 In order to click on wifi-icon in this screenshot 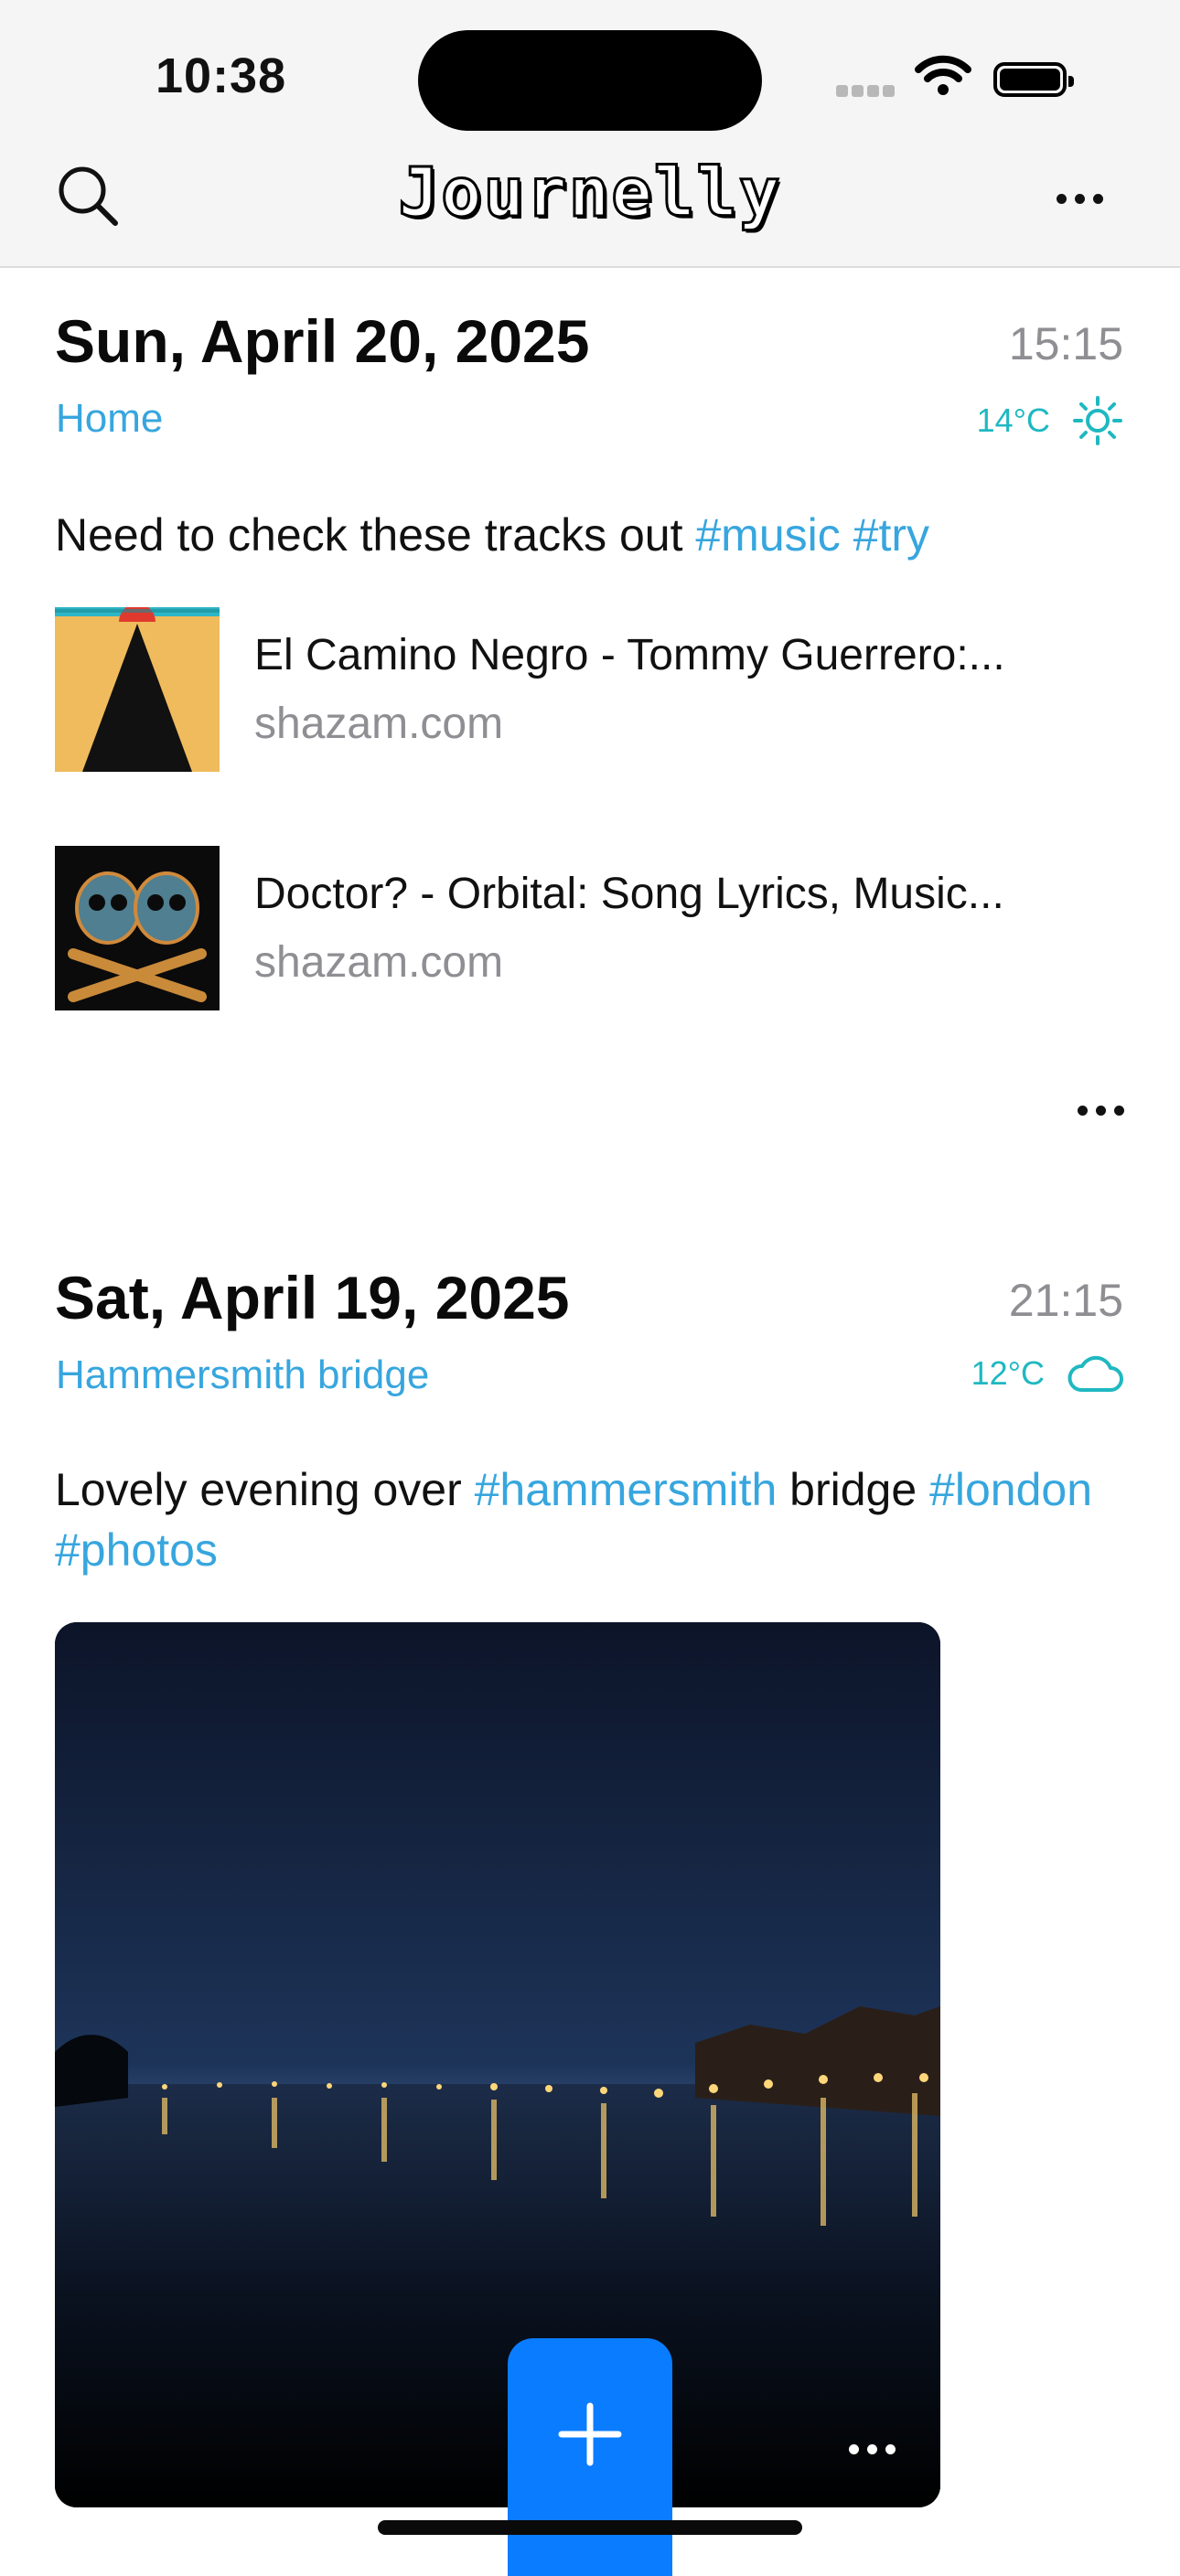, I will do `click(943, 78)`.